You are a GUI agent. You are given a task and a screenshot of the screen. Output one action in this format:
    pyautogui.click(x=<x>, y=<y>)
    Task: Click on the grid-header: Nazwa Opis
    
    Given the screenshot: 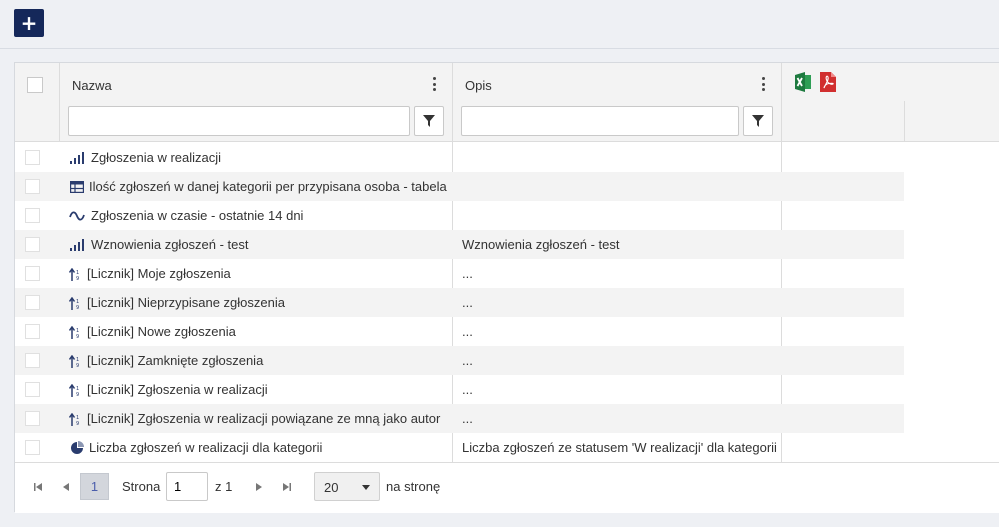 What is the action you would take?
    pyautogui.click(x=507, y=102)
    